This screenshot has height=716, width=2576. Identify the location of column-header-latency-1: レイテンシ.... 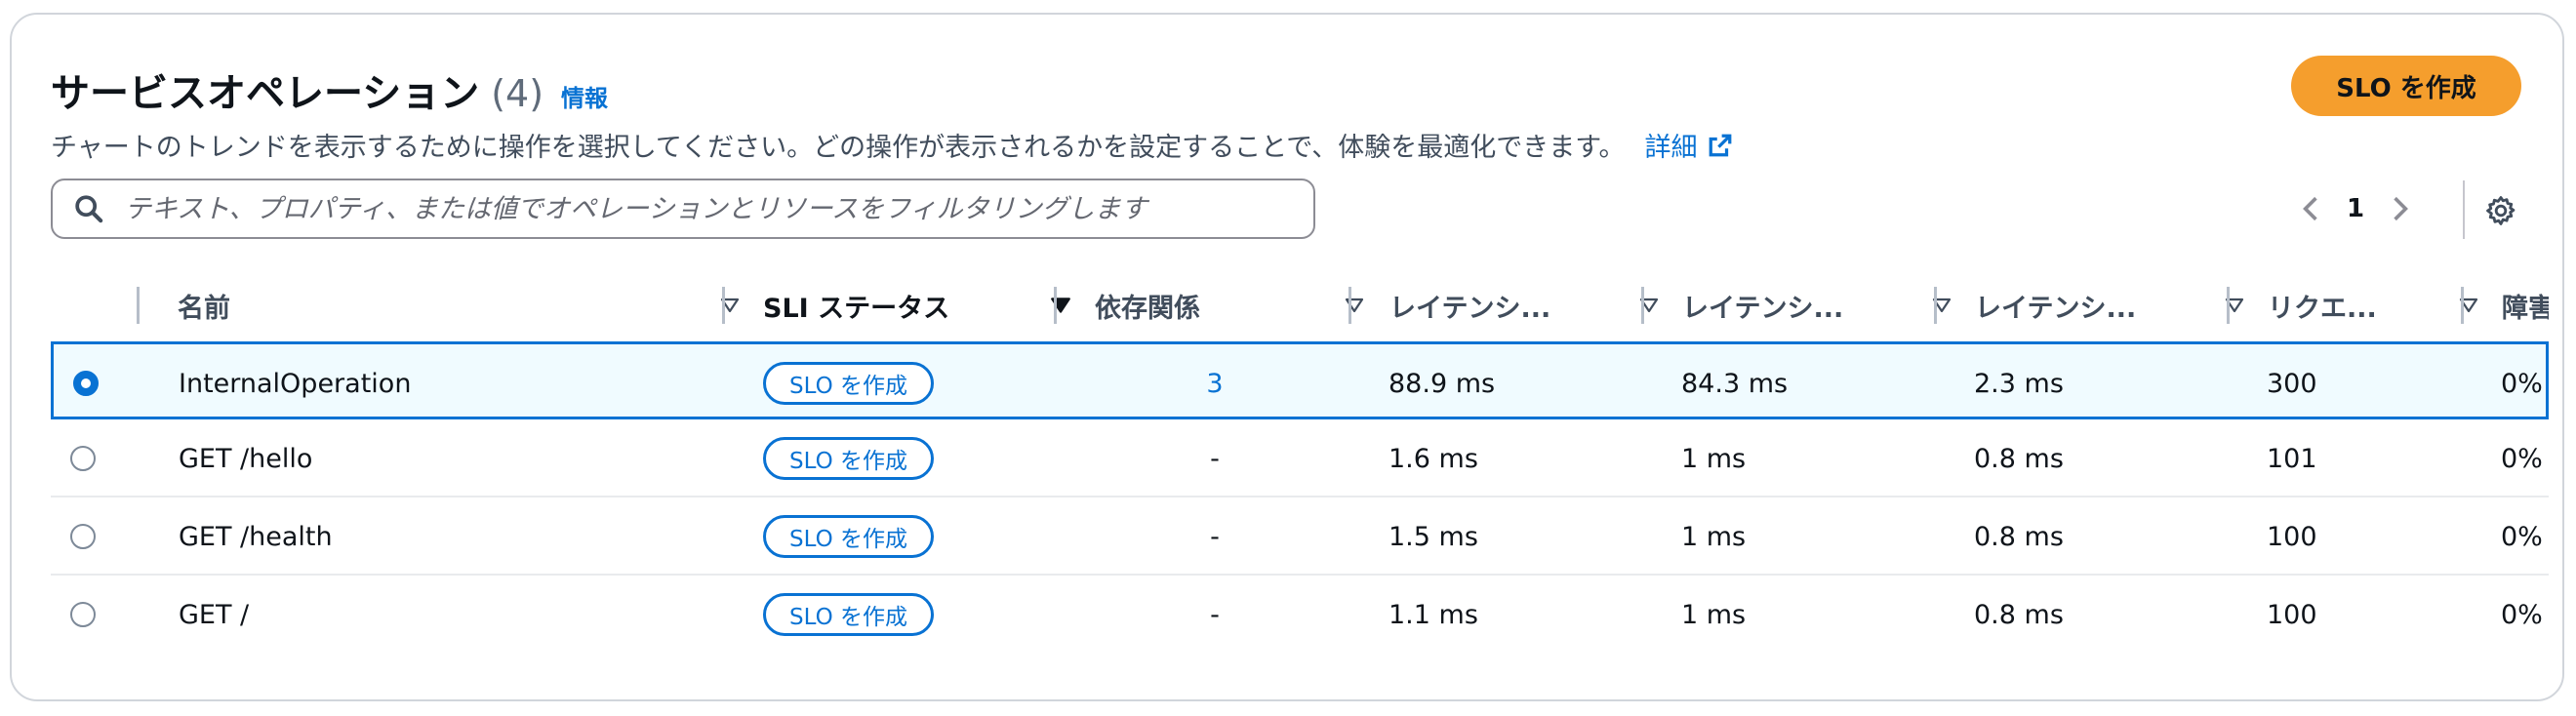
(1535, 305).